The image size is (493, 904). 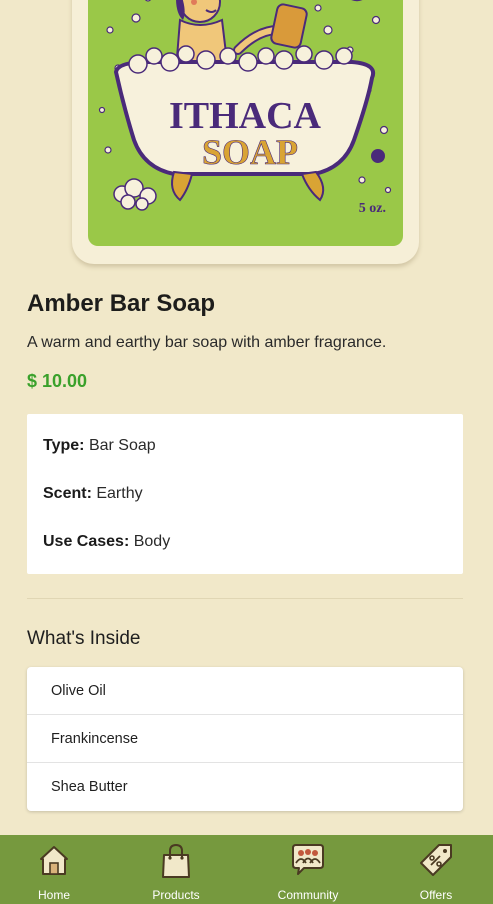 I want to click on detail-value: Earthy, so click(x=119, y=493).